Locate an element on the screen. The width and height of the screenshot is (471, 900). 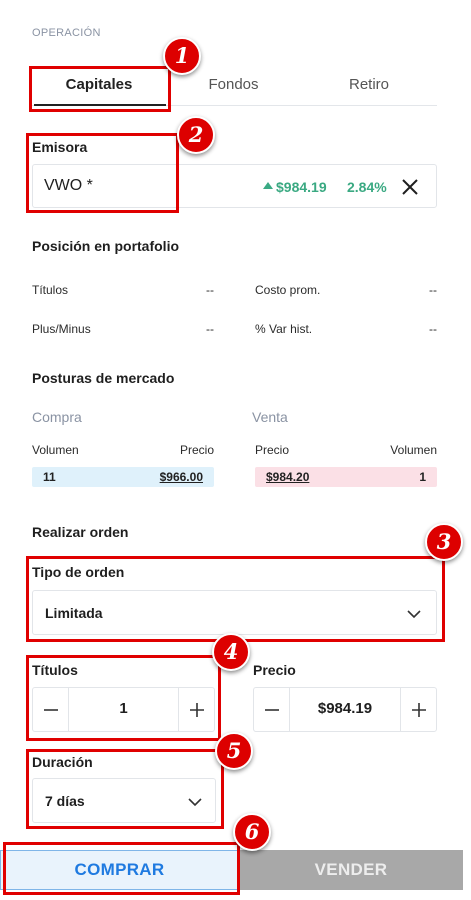
active-tab-indicator is located at coordinates (100, 105).